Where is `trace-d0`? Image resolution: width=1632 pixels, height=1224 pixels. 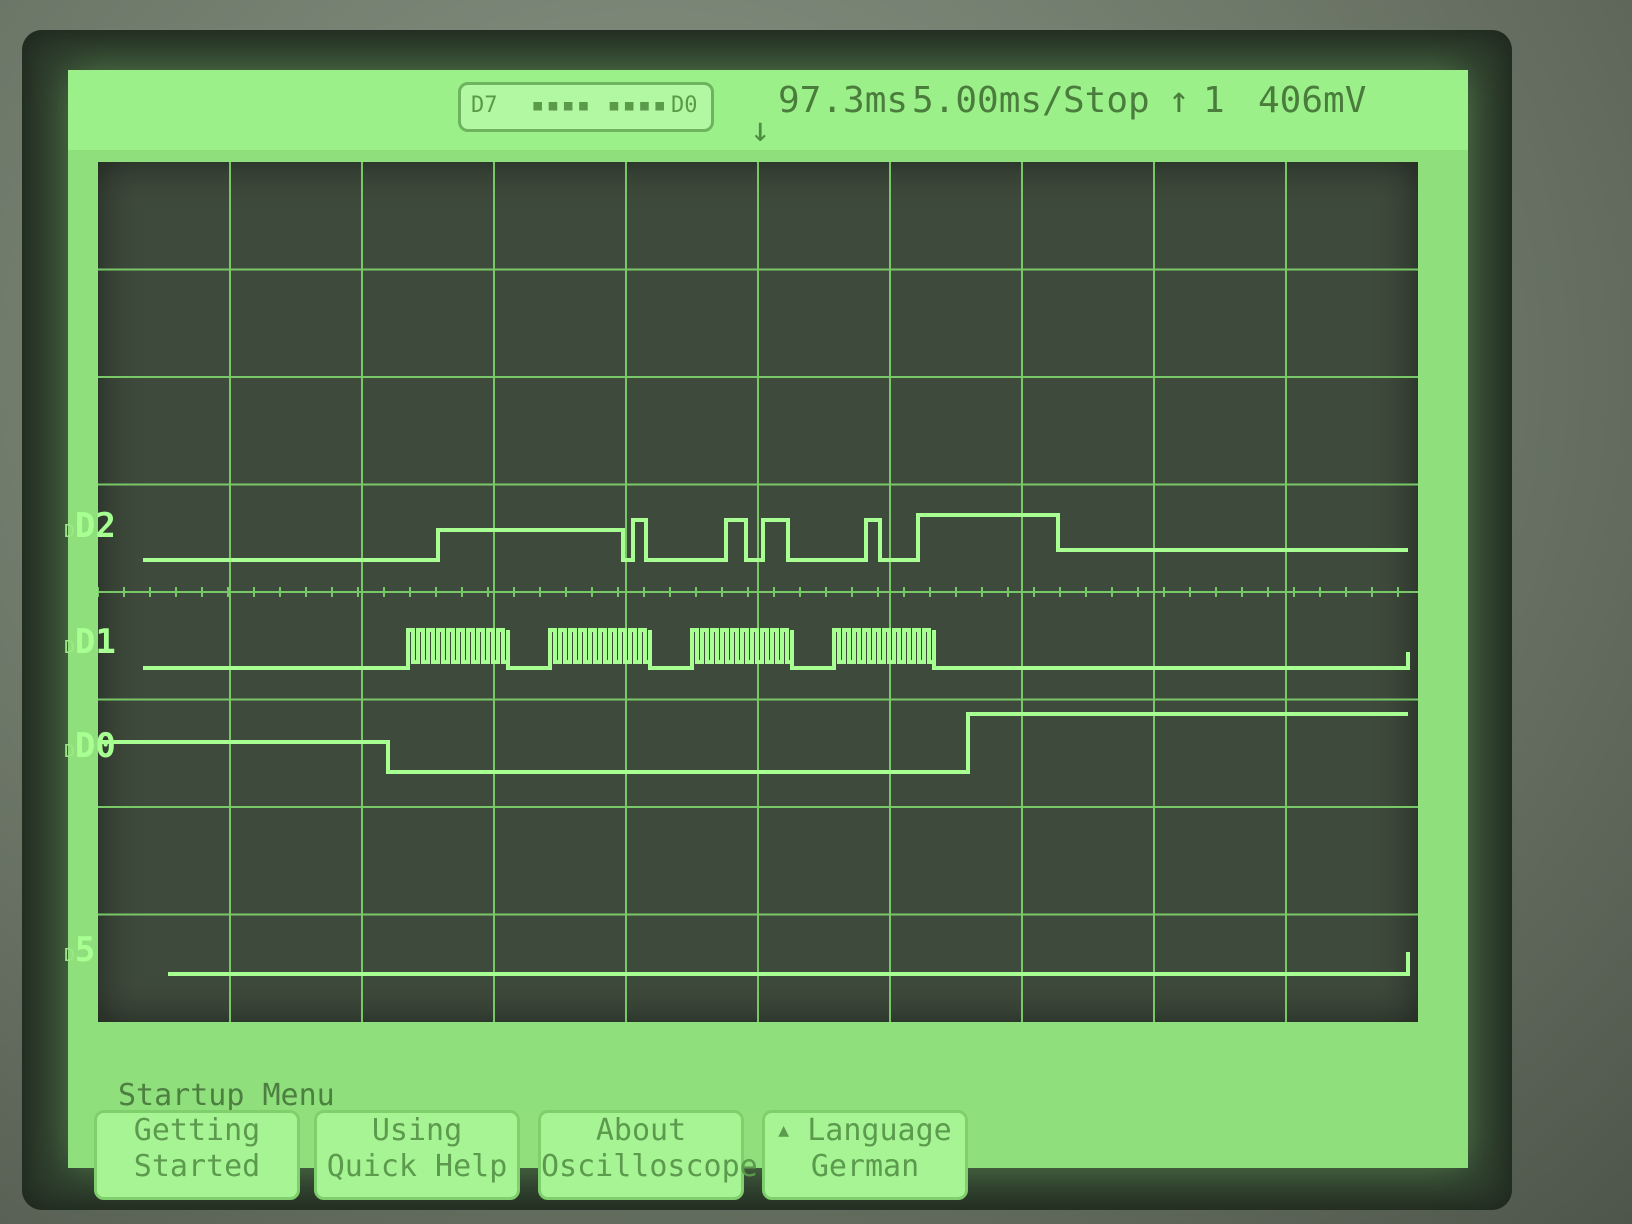
trace-d0 is located at coordinates (753, 743).